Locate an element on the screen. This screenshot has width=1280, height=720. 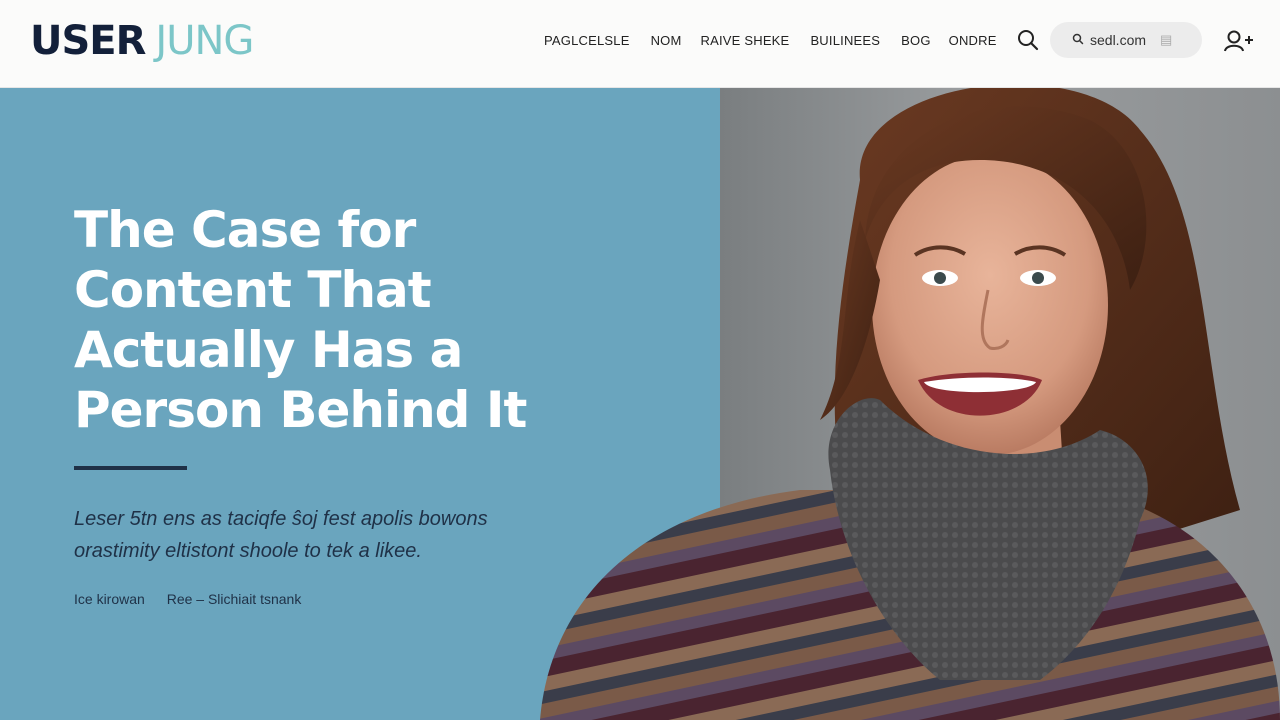
search-field-text: sedl.com is located at coordinates (1118, 40).